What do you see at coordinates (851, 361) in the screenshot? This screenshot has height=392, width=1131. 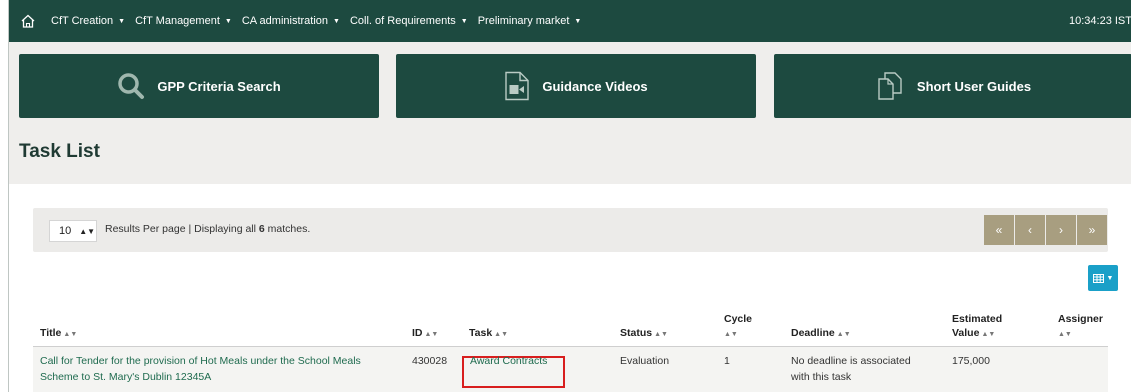 I see `deadline-line: No deadline is associated` at bounding box center [851, 361].